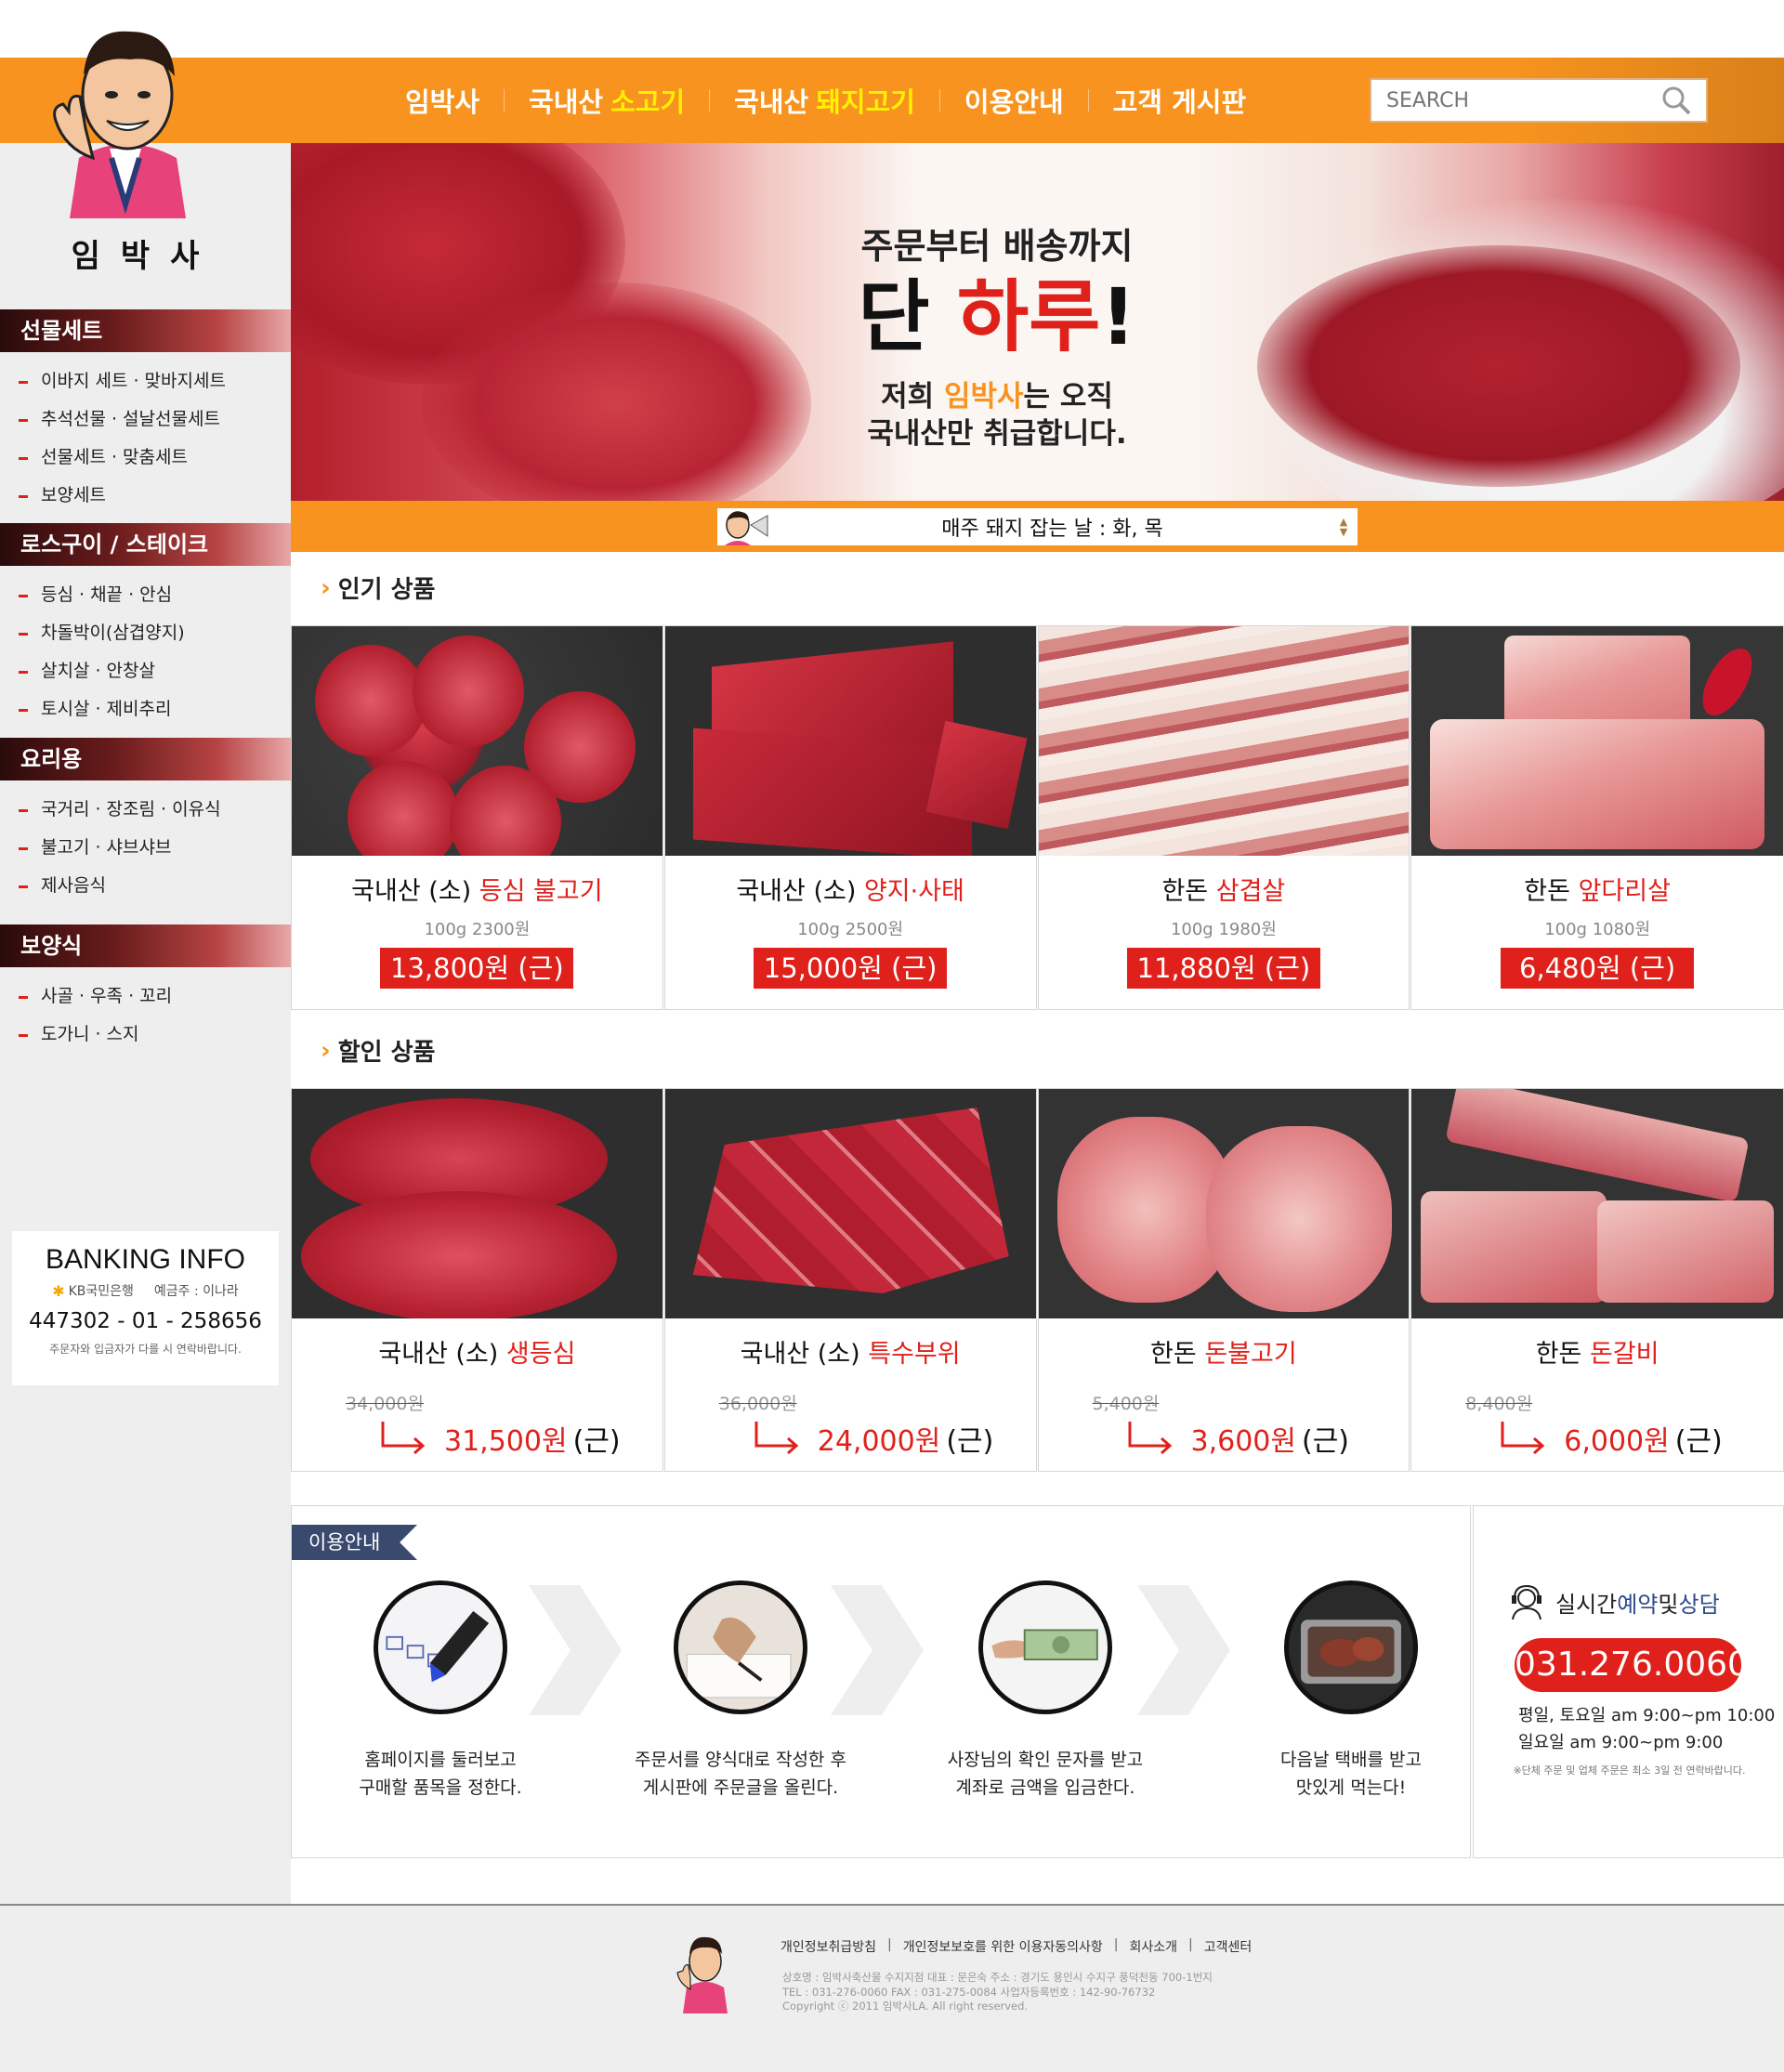 This screenshot has height=2072, width=1784. I want to click on sidebar-item: 토시살 · 제비추리, so click(146, 709).